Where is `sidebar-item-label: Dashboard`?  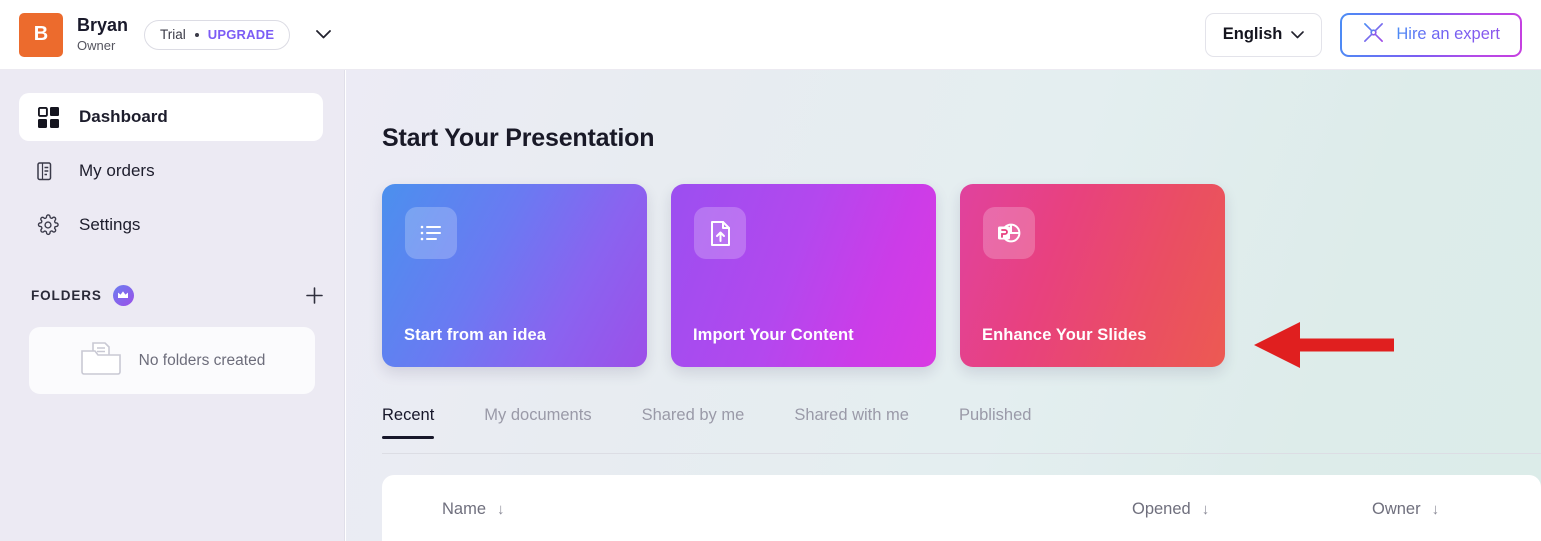
sidebar-item-label: Dashboard is located at coordinates (123, 116).